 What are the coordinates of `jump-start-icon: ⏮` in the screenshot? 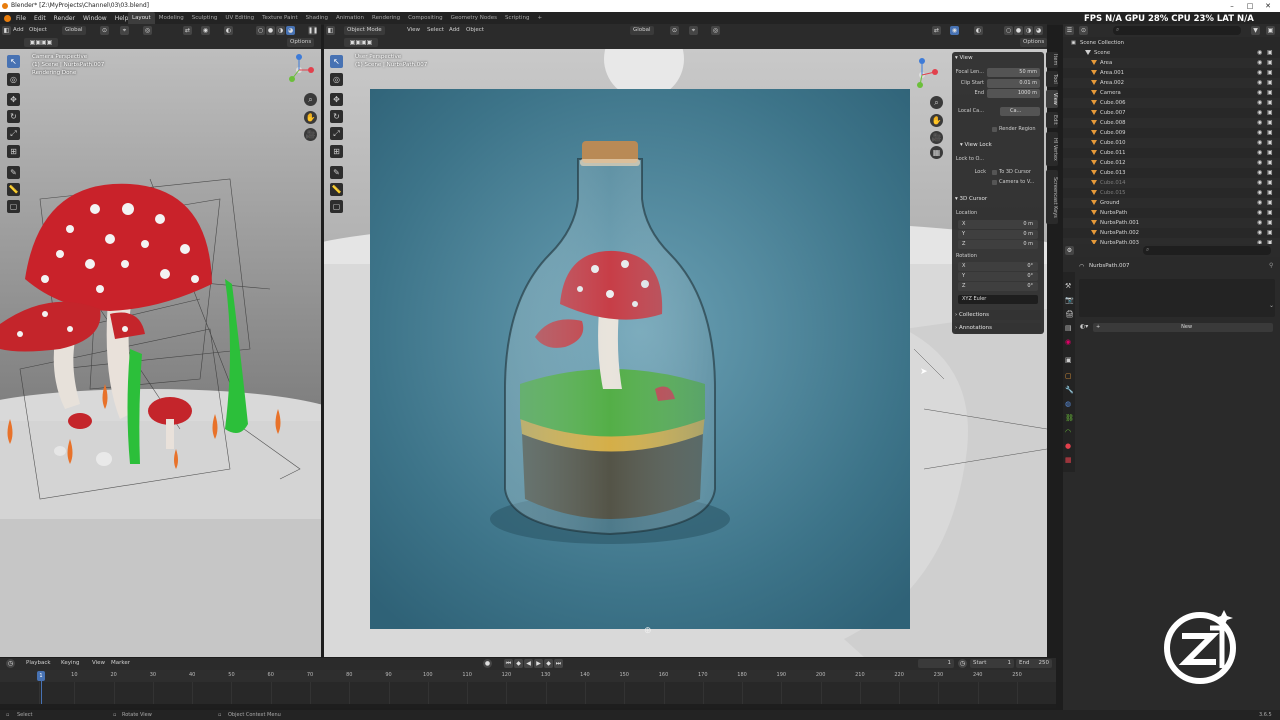 It's located at (508, 663).